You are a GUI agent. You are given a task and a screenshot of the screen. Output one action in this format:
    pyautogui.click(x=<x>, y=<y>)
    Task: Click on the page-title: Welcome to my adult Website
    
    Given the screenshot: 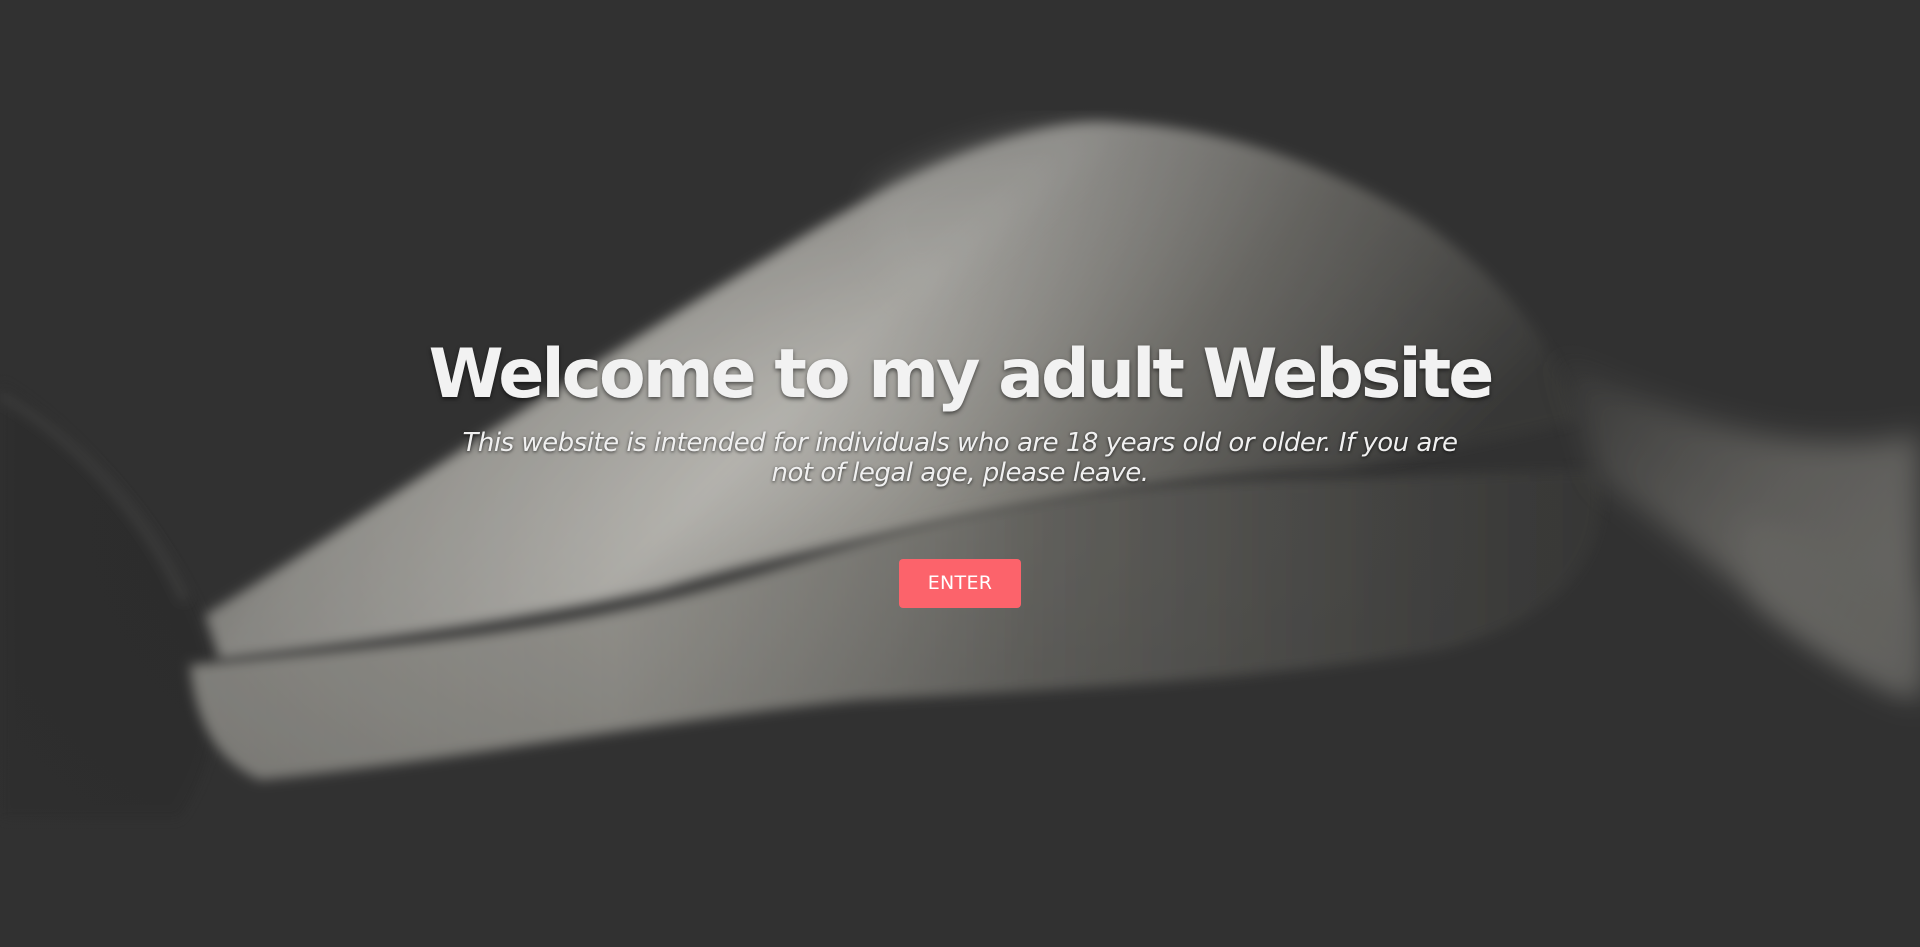 What is the action you would take?
    pyautogui.click(x=961, y=374)
    